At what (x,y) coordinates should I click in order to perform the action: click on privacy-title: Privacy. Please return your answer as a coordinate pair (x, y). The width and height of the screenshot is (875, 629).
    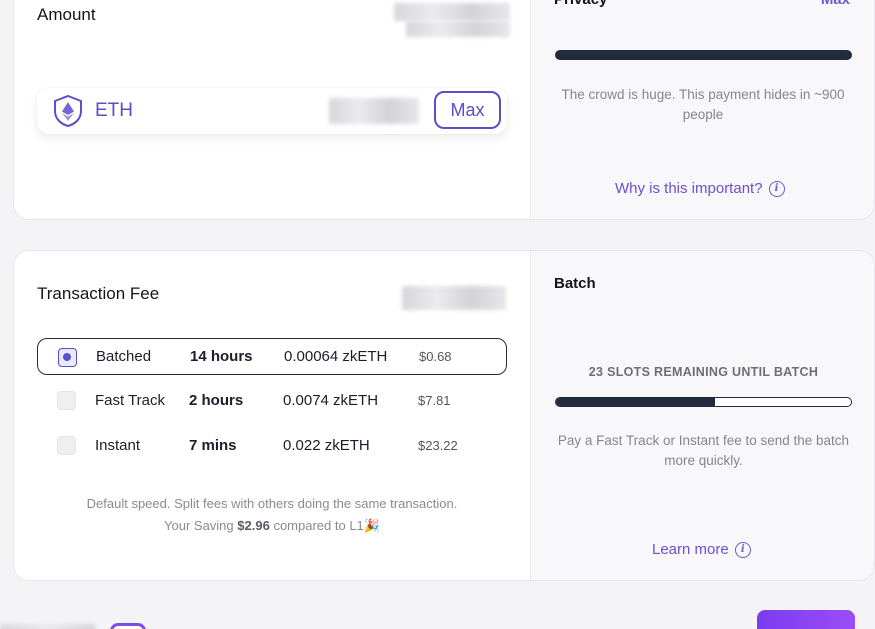
    Looking at the image, I should click on (580, 4).